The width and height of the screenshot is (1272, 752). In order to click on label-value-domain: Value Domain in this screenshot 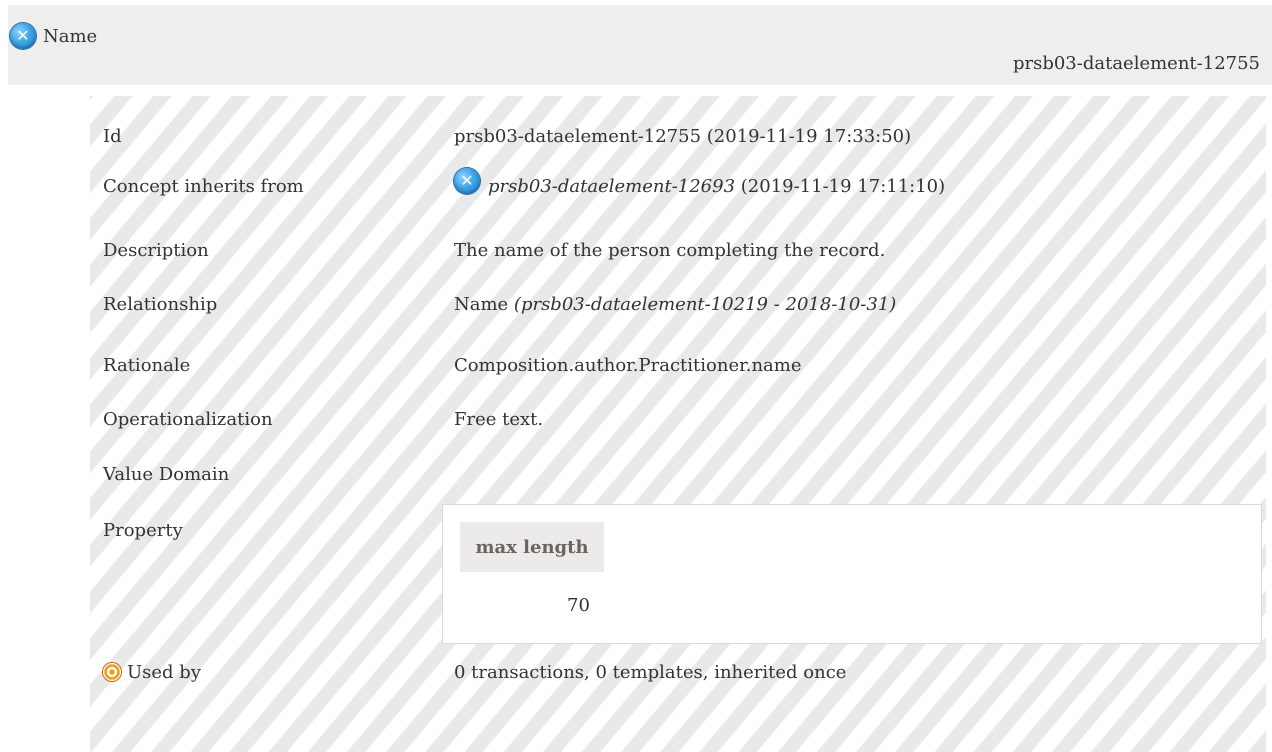, I will do `click(166, 474)`.